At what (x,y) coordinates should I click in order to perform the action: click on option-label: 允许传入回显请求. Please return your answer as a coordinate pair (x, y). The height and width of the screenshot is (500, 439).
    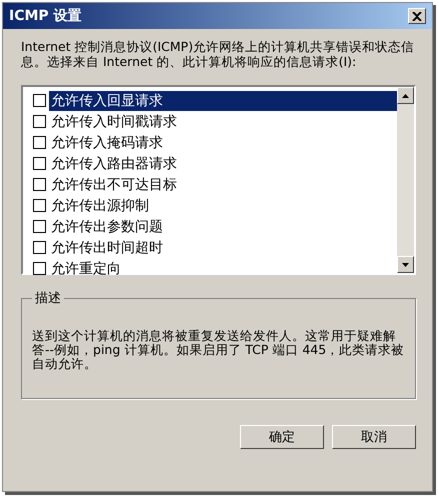
    Looking at the image, I should click on (223, 100).